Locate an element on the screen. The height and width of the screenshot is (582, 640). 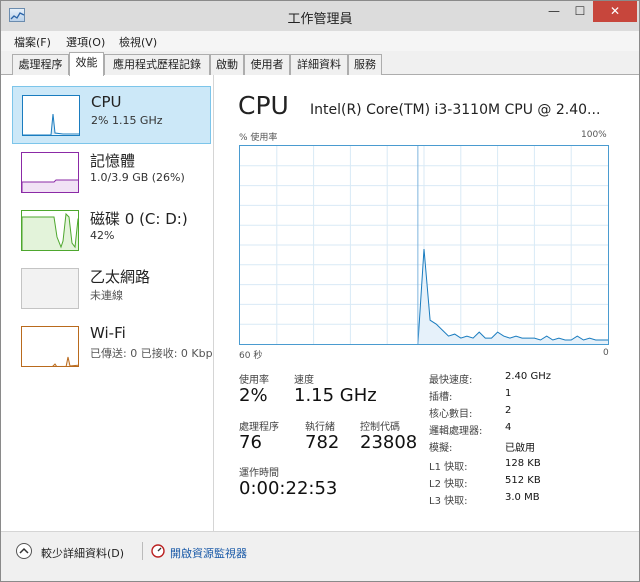
resource-name: CPU is located at coordinates (106, 102).